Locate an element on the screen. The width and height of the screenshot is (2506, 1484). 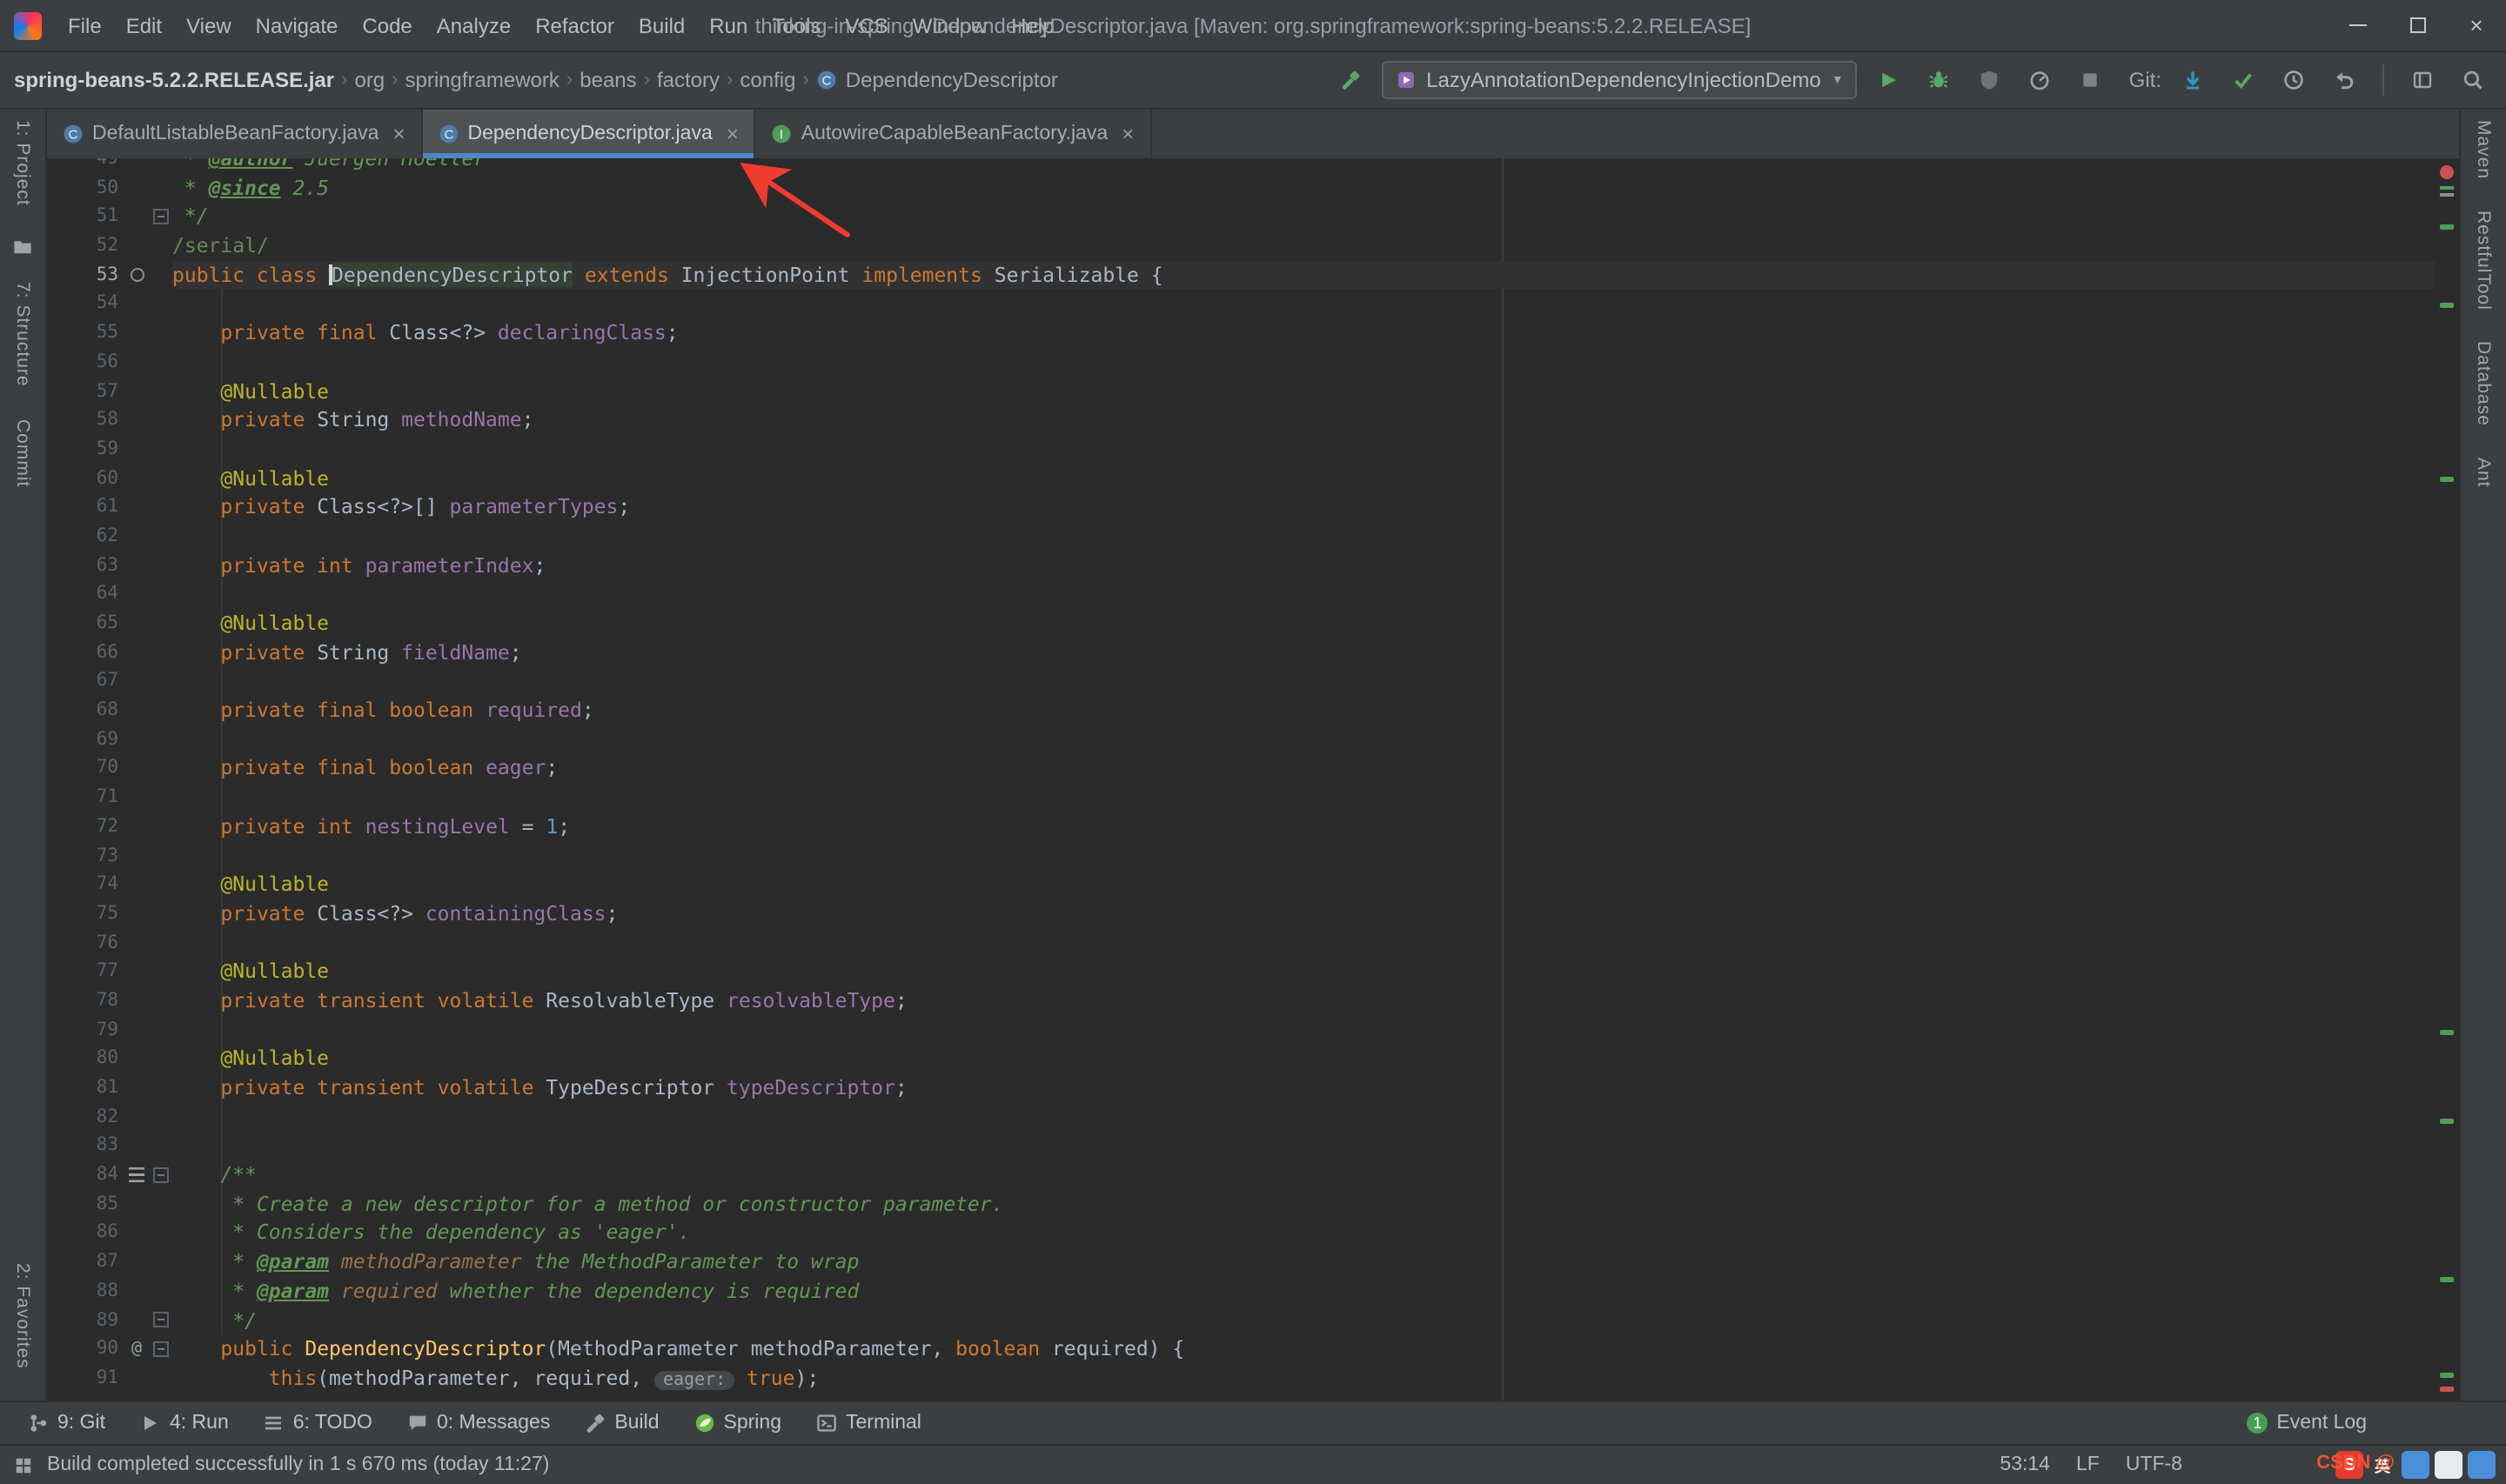
code-line-79: 79 is located at coordinates (1241, 1029).